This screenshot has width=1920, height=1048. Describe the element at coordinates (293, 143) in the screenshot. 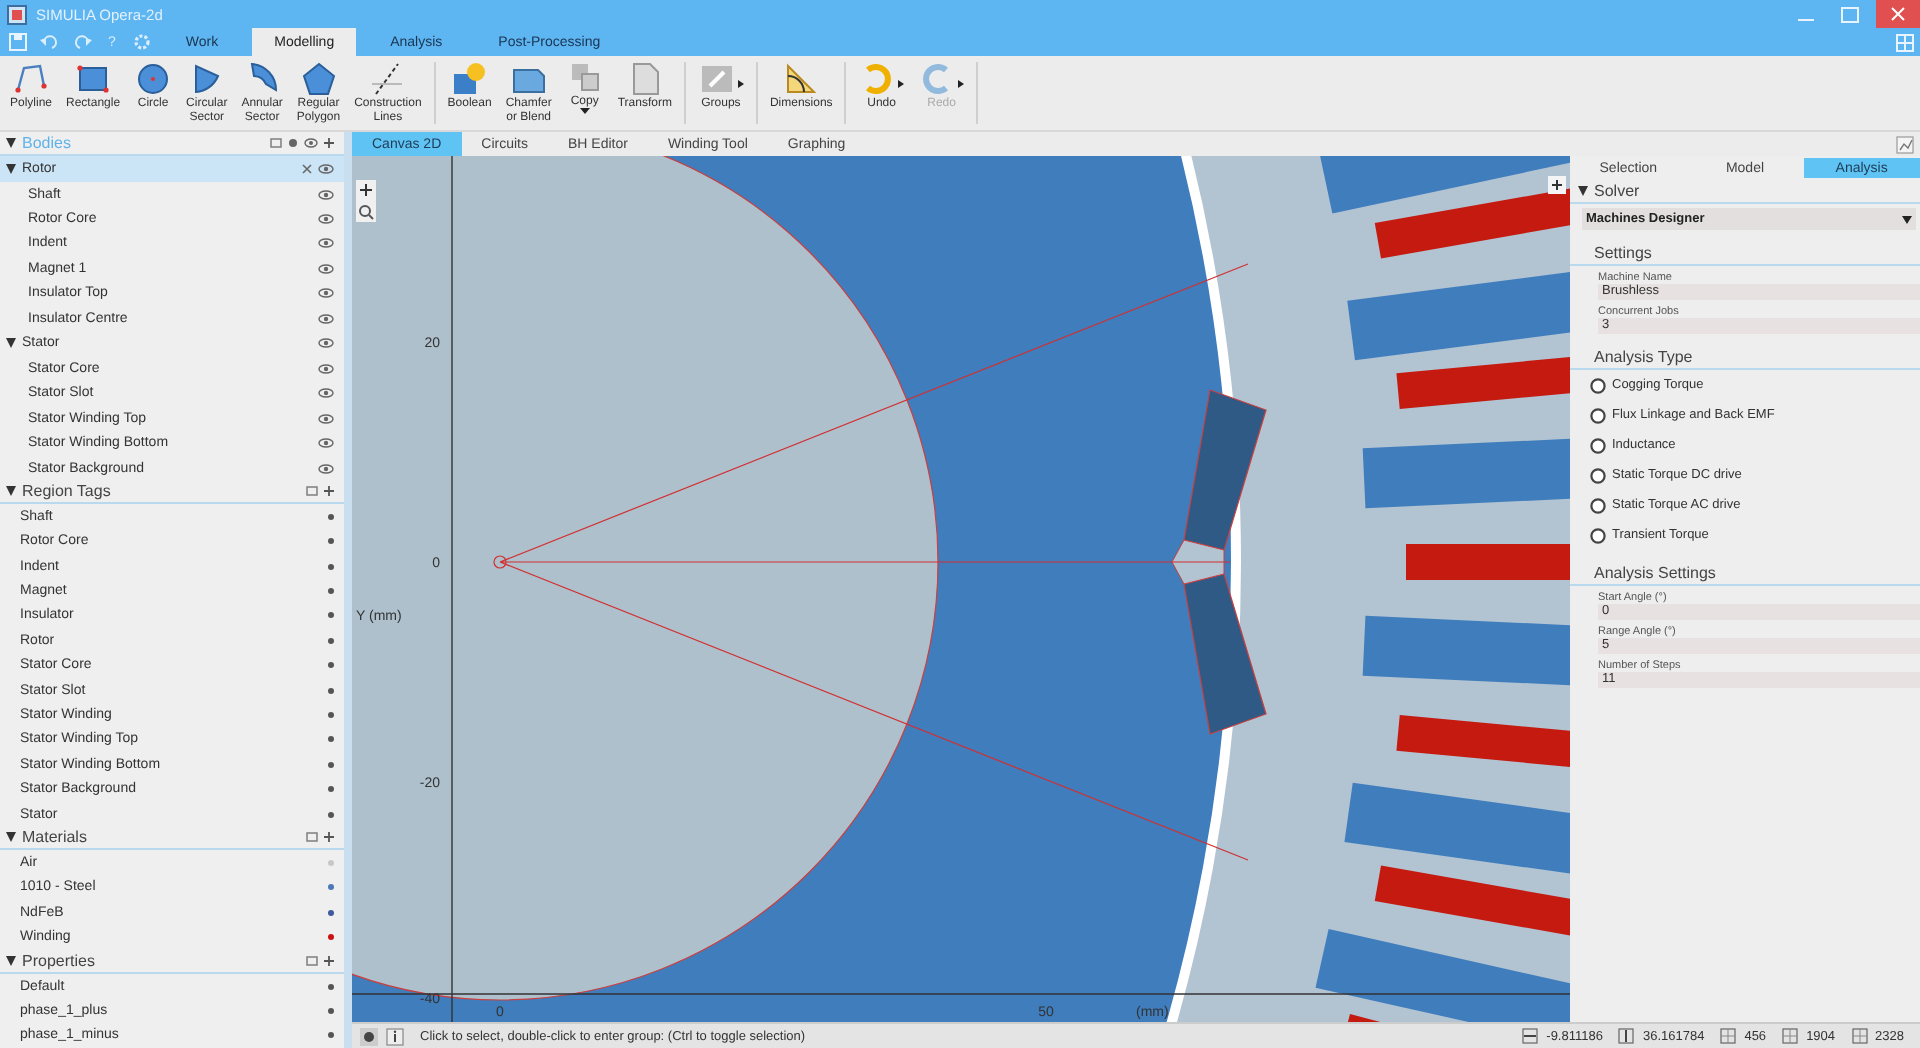

I see `gear-icon` at that location.